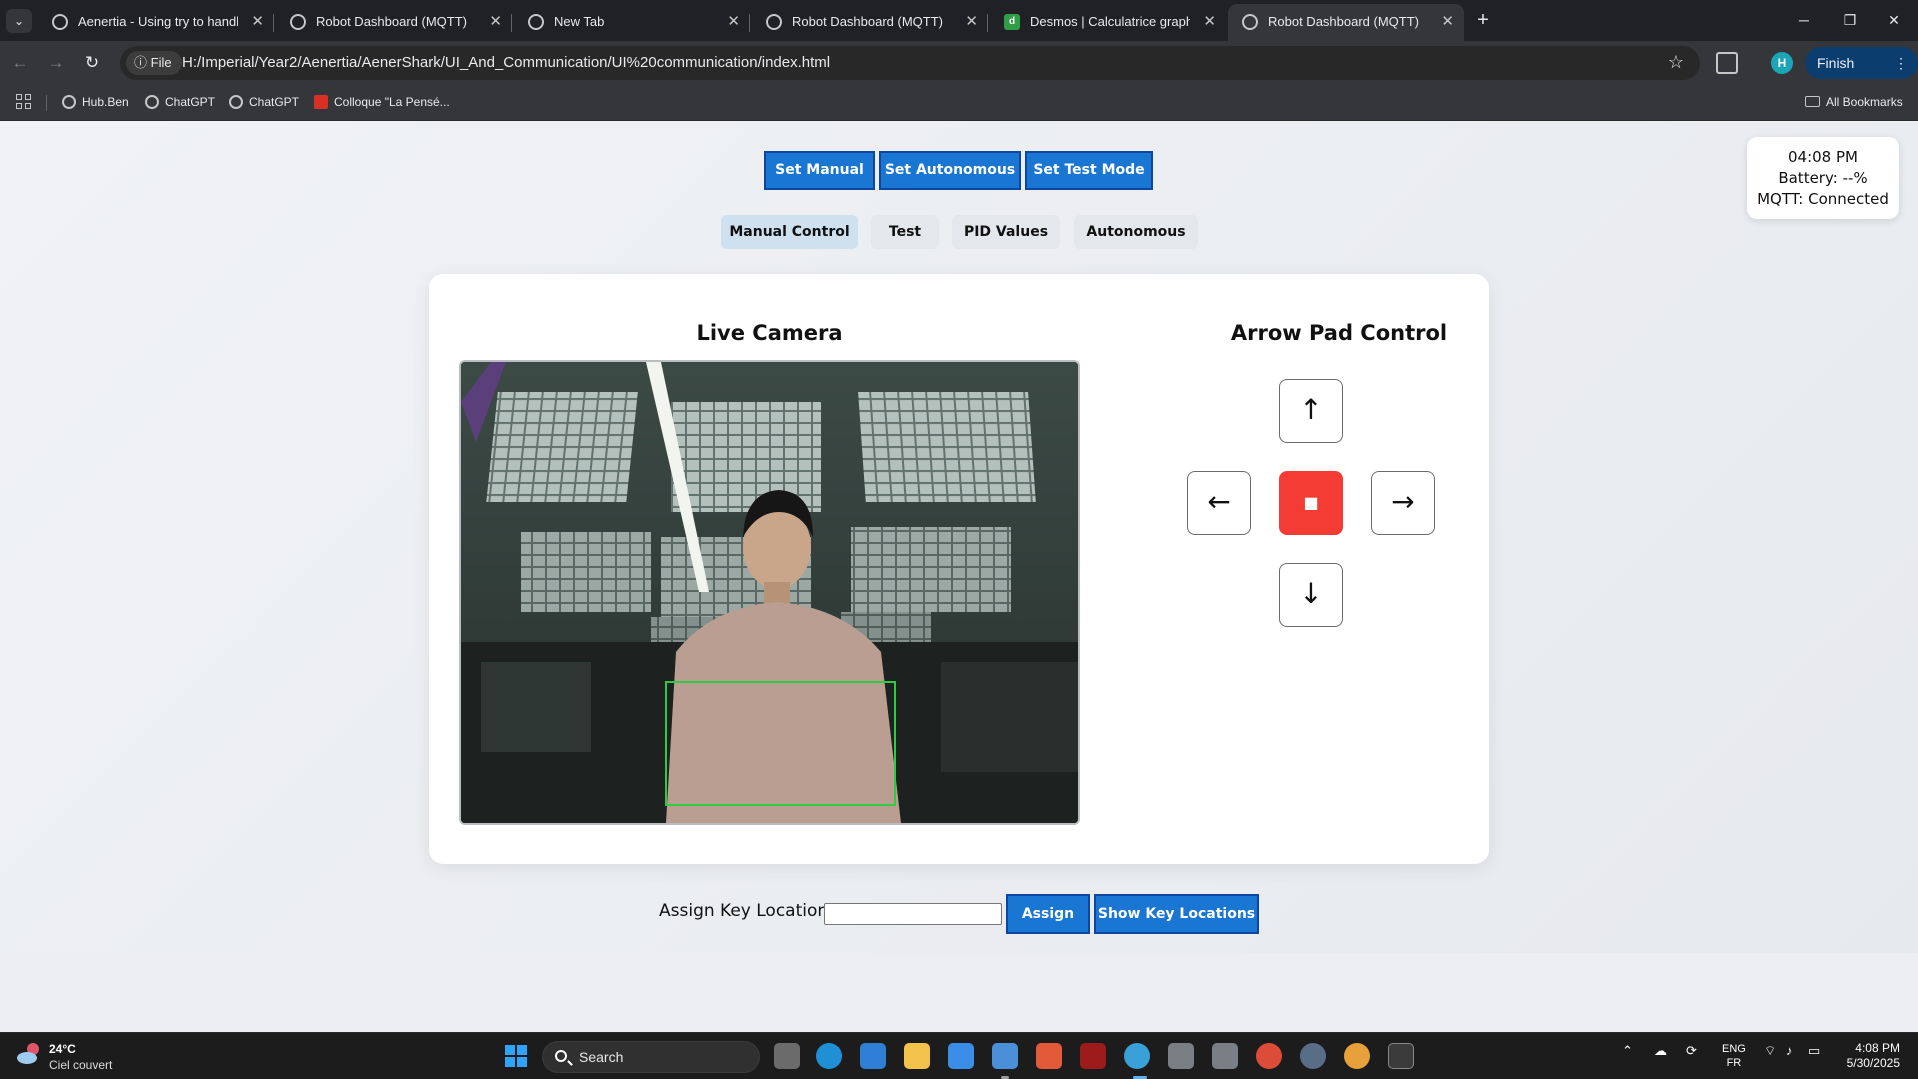 The height and width of the screenshot is (1079, 1918). Describe the element at coordinates (913, 914) in the screenshot. I see `assign-key-input` at that location.